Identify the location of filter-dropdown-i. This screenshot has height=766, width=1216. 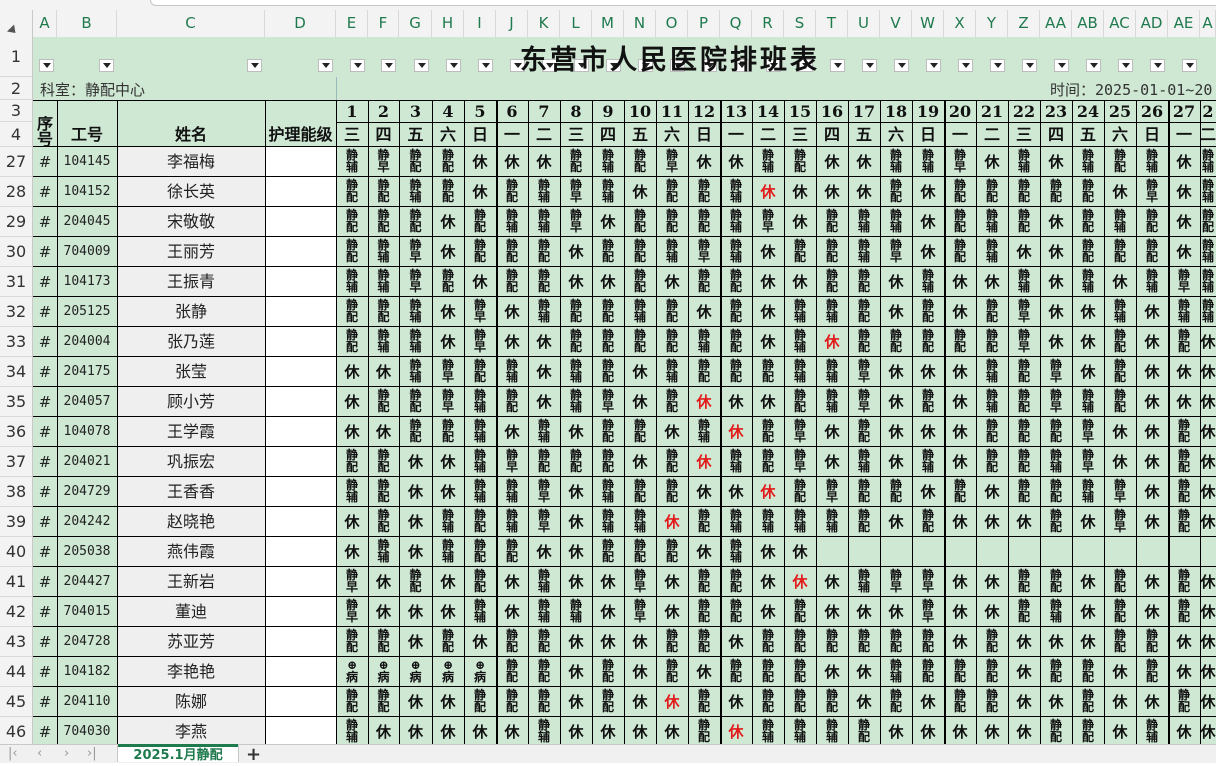
(485, 65).